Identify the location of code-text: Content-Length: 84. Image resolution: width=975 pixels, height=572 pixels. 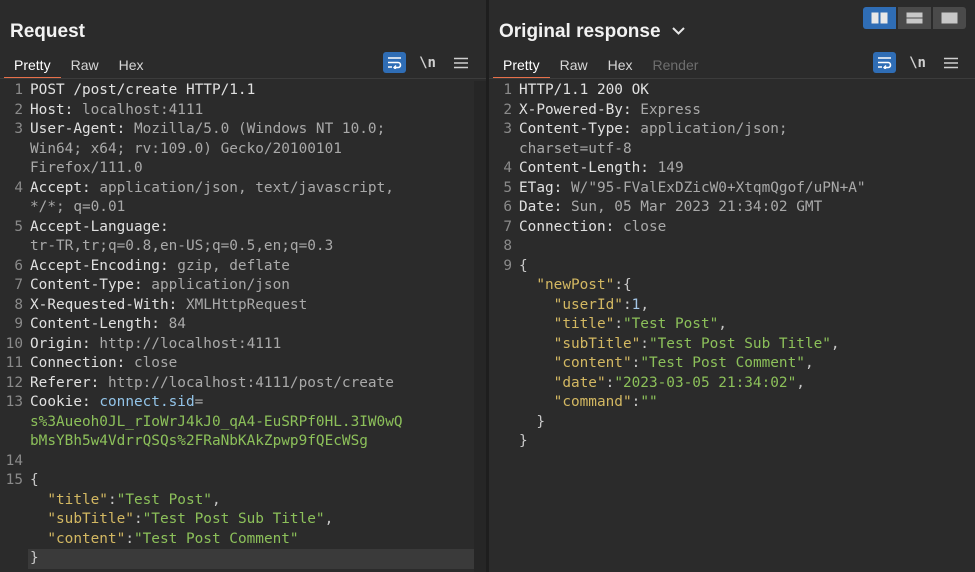
(108, 325).